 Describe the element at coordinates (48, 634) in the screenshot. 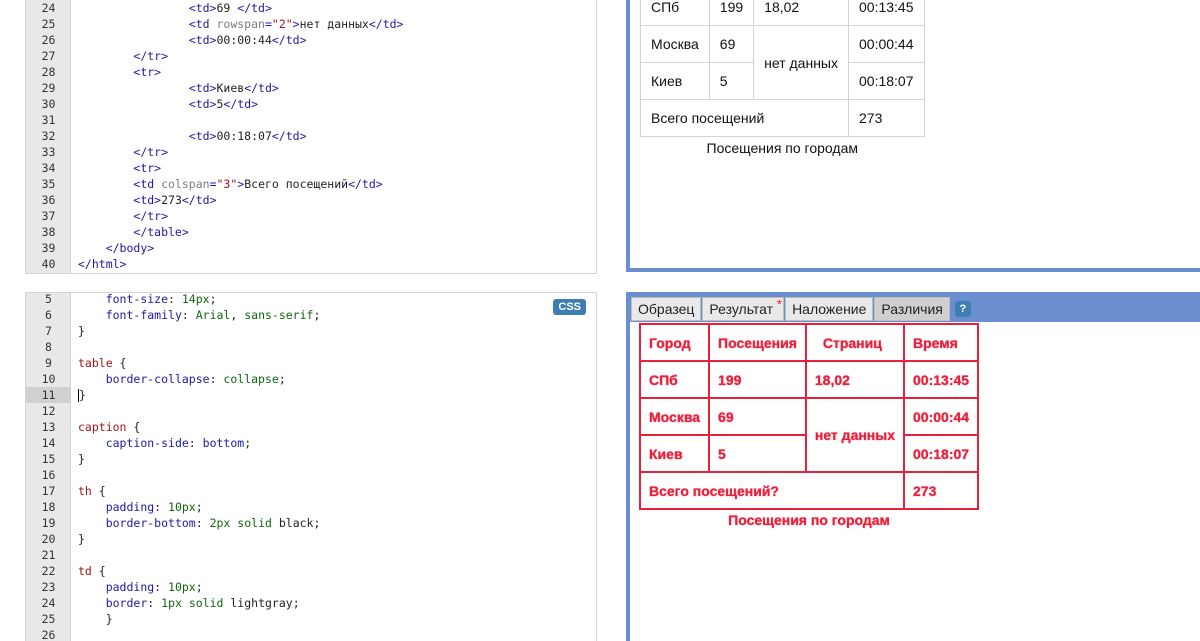

I see `line-number: 26` at that location.